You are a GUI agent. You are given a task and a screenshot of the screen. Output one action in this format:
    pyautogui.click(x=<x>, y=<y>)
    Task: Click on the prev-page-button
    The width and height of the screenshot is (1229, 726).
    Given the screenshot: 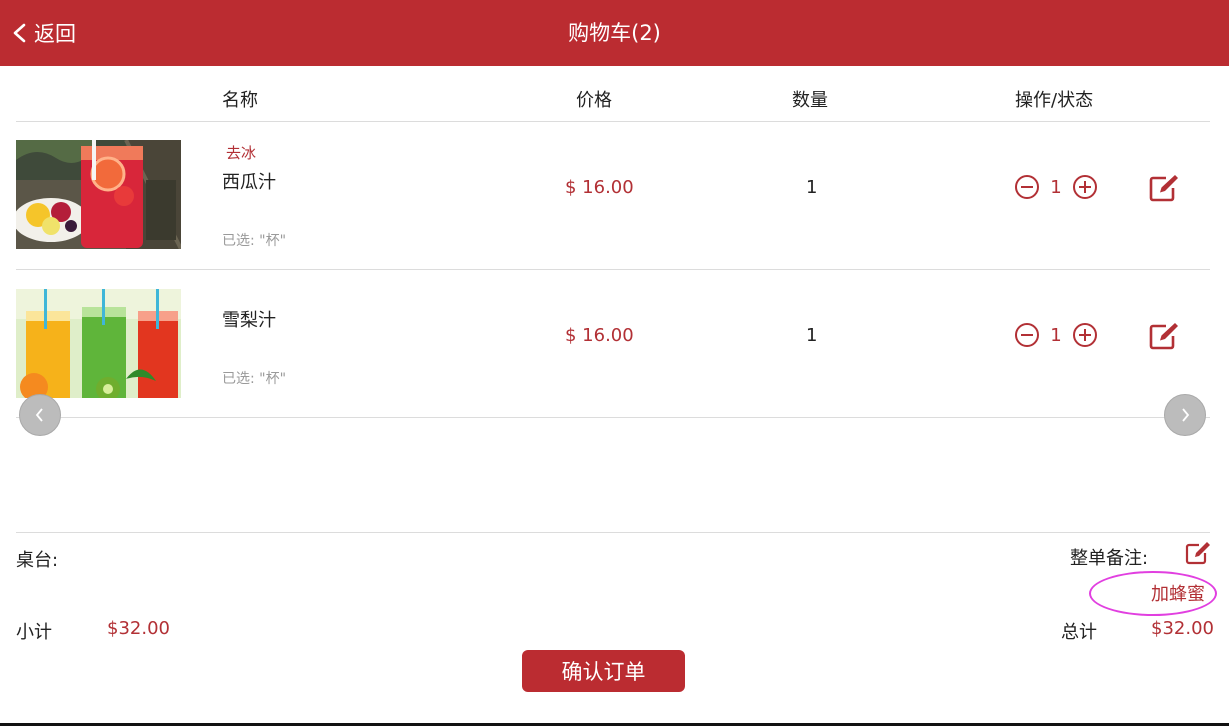 What is the action you would take?
    pyautogui.click(x=40, y=415)
    